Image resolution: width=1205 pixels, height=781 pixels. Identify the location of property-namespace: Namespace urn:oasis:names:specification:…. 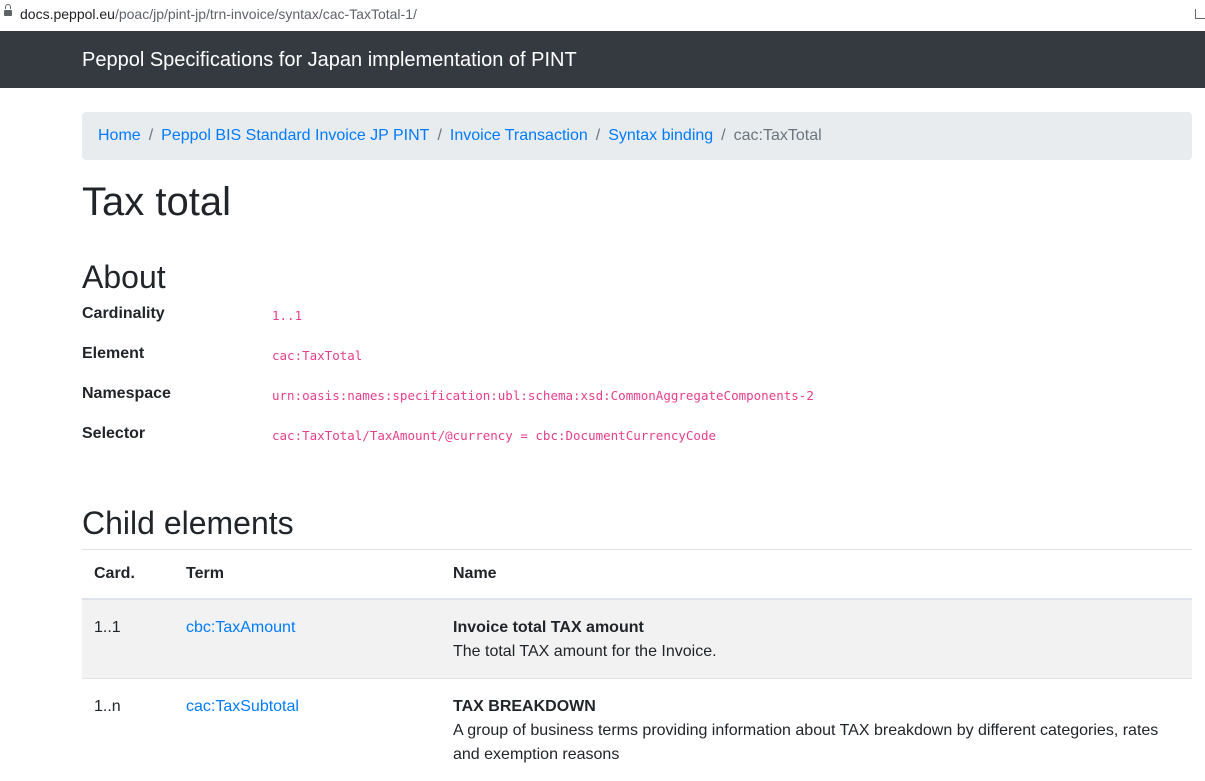
(637, 396).